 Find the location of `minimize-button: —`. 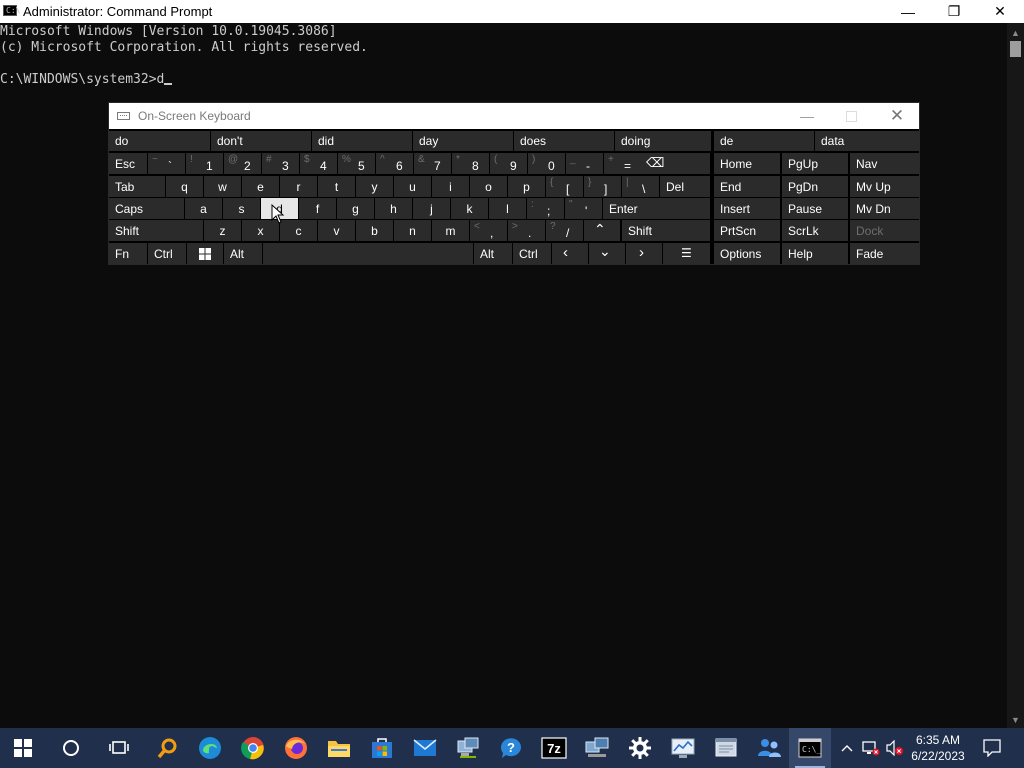

minimize-button: — is located at coordinates (908, 11).